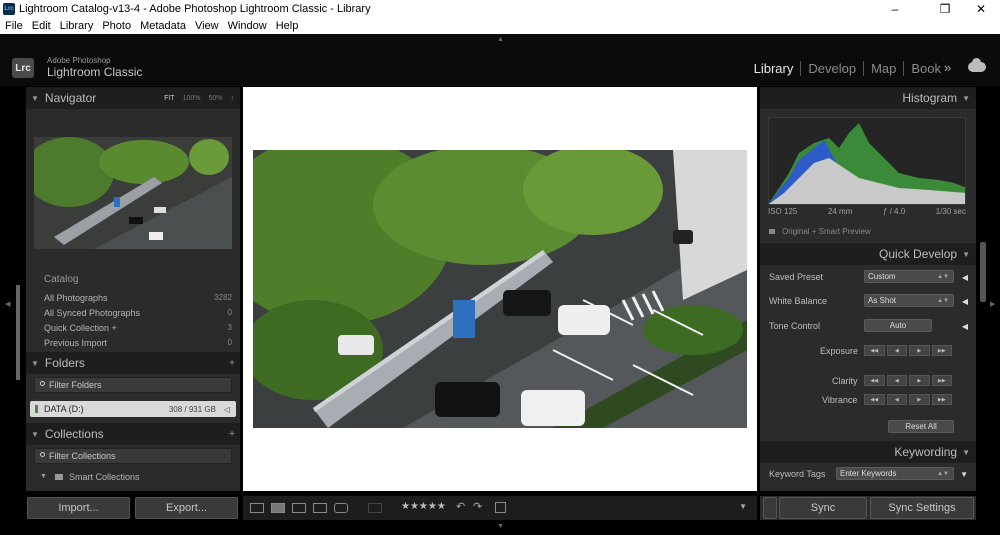  I want to click on crop-overlay-icon, so click(500, 507).